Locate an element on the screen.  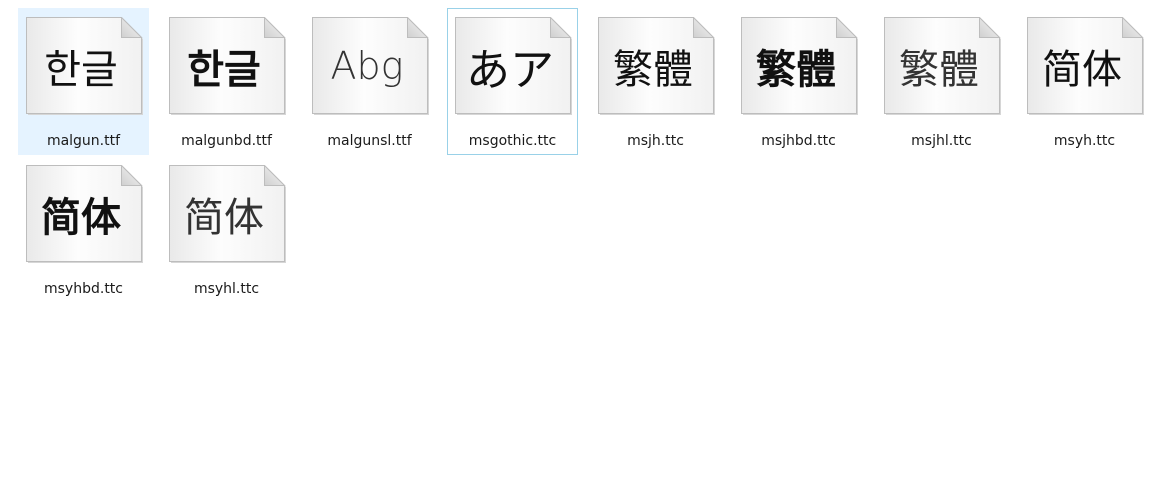
file-item-malgun: 한글 malgun.ttf is located at coordinates (83, 81).